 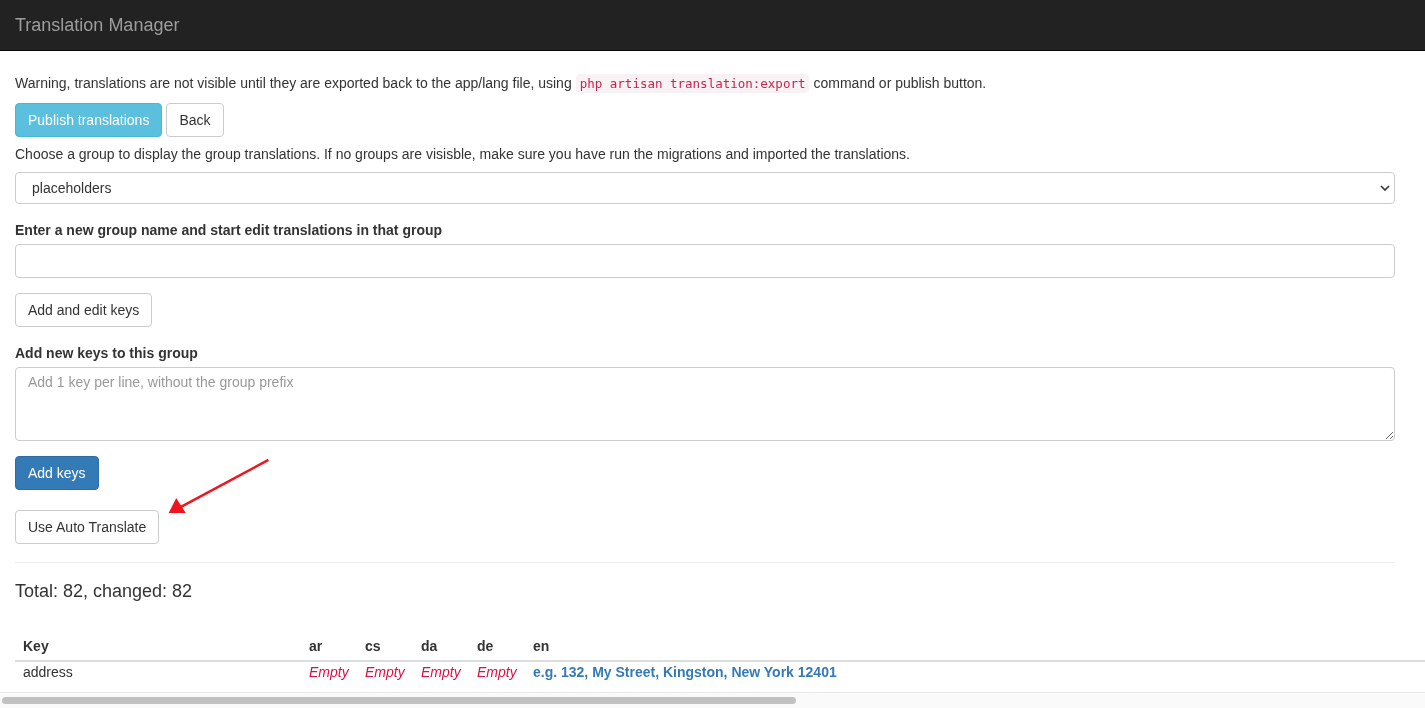 What do you see at coordinates (158, 646) in the screenshot?
I see `column-header: Key` at bounding box center [158, 646].